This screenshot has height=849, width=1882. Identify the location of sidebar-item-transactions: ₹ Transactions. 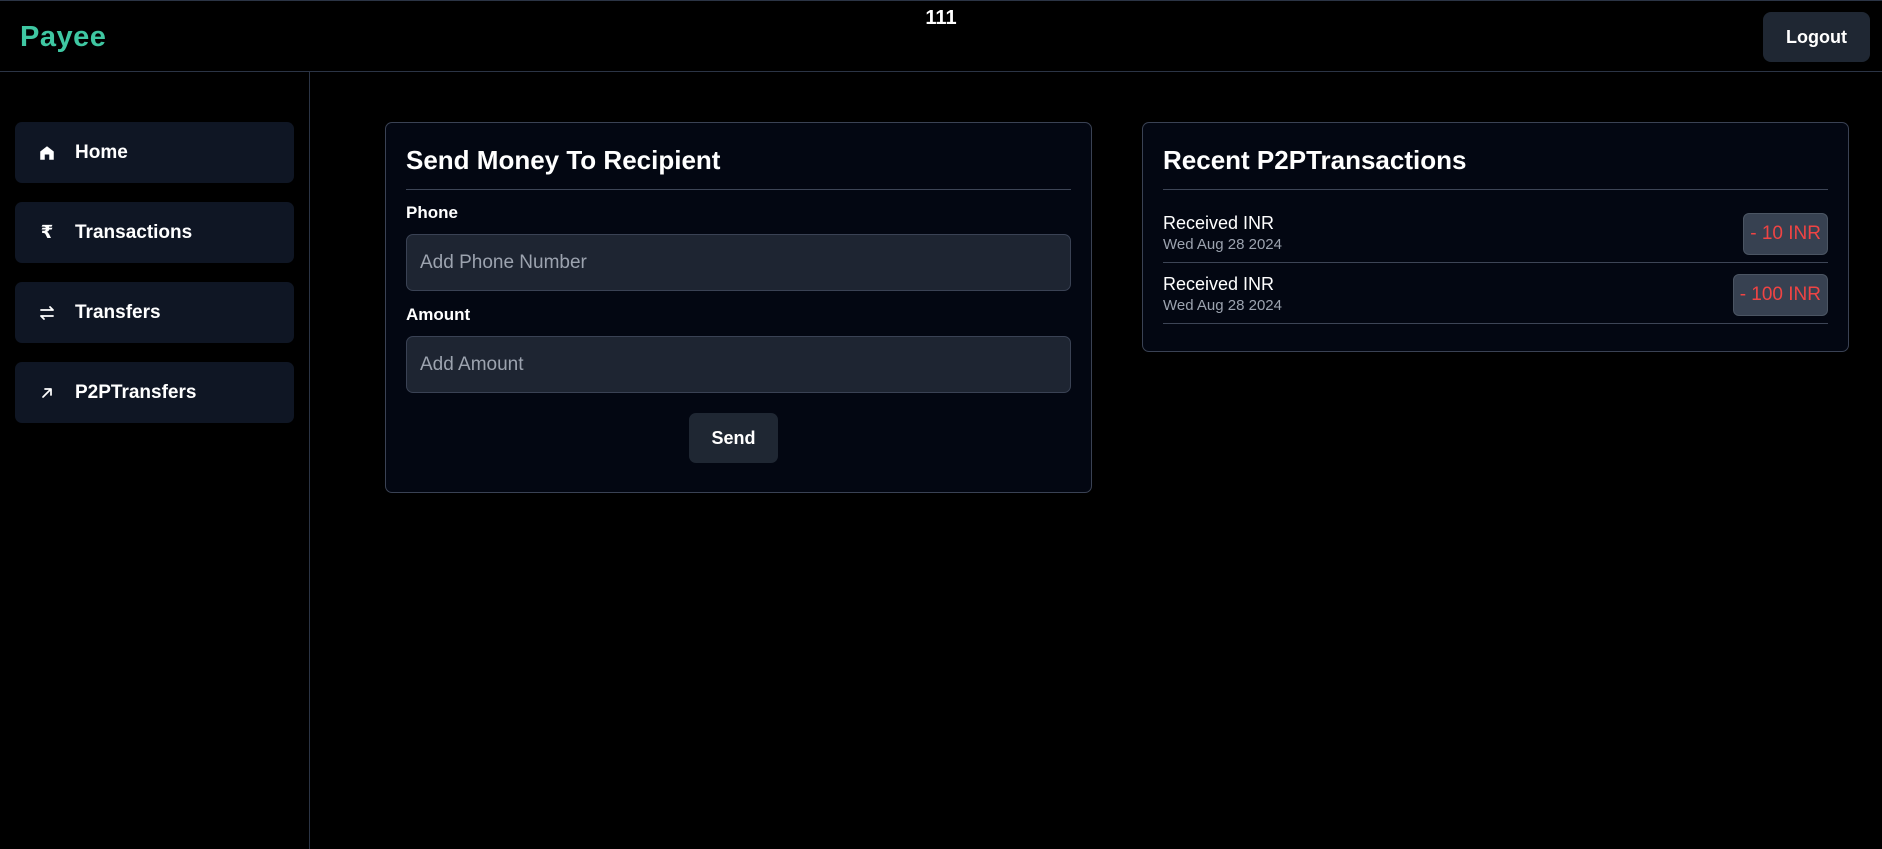
(154, 232).